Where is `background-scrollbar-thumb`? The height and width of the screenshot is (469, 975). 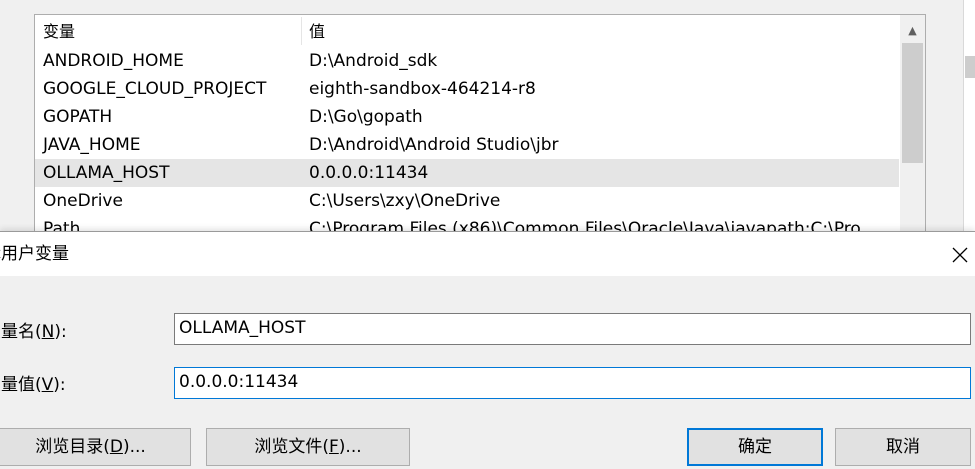
background-scrollbar-thumb is located at coordinates (970, 67).